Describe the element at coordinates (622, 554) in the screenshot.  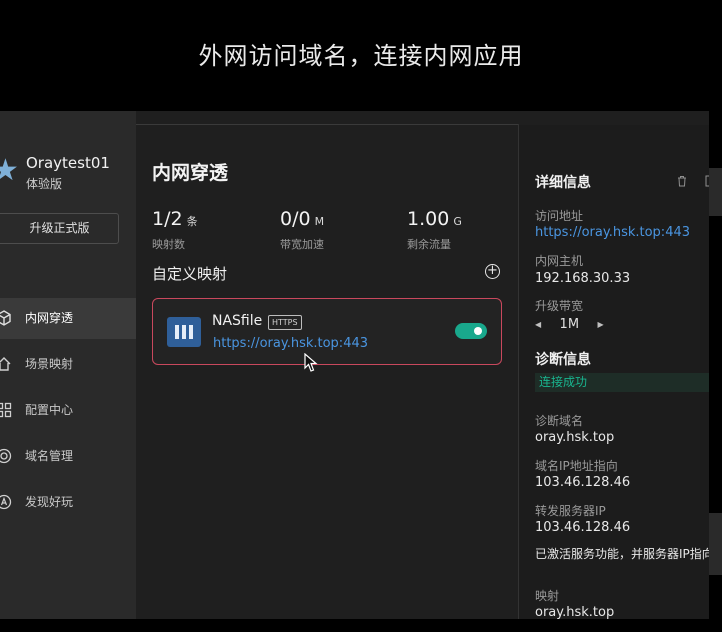
I see `forward-note: 已激活服务功能，并服务器IP指向` at that location.